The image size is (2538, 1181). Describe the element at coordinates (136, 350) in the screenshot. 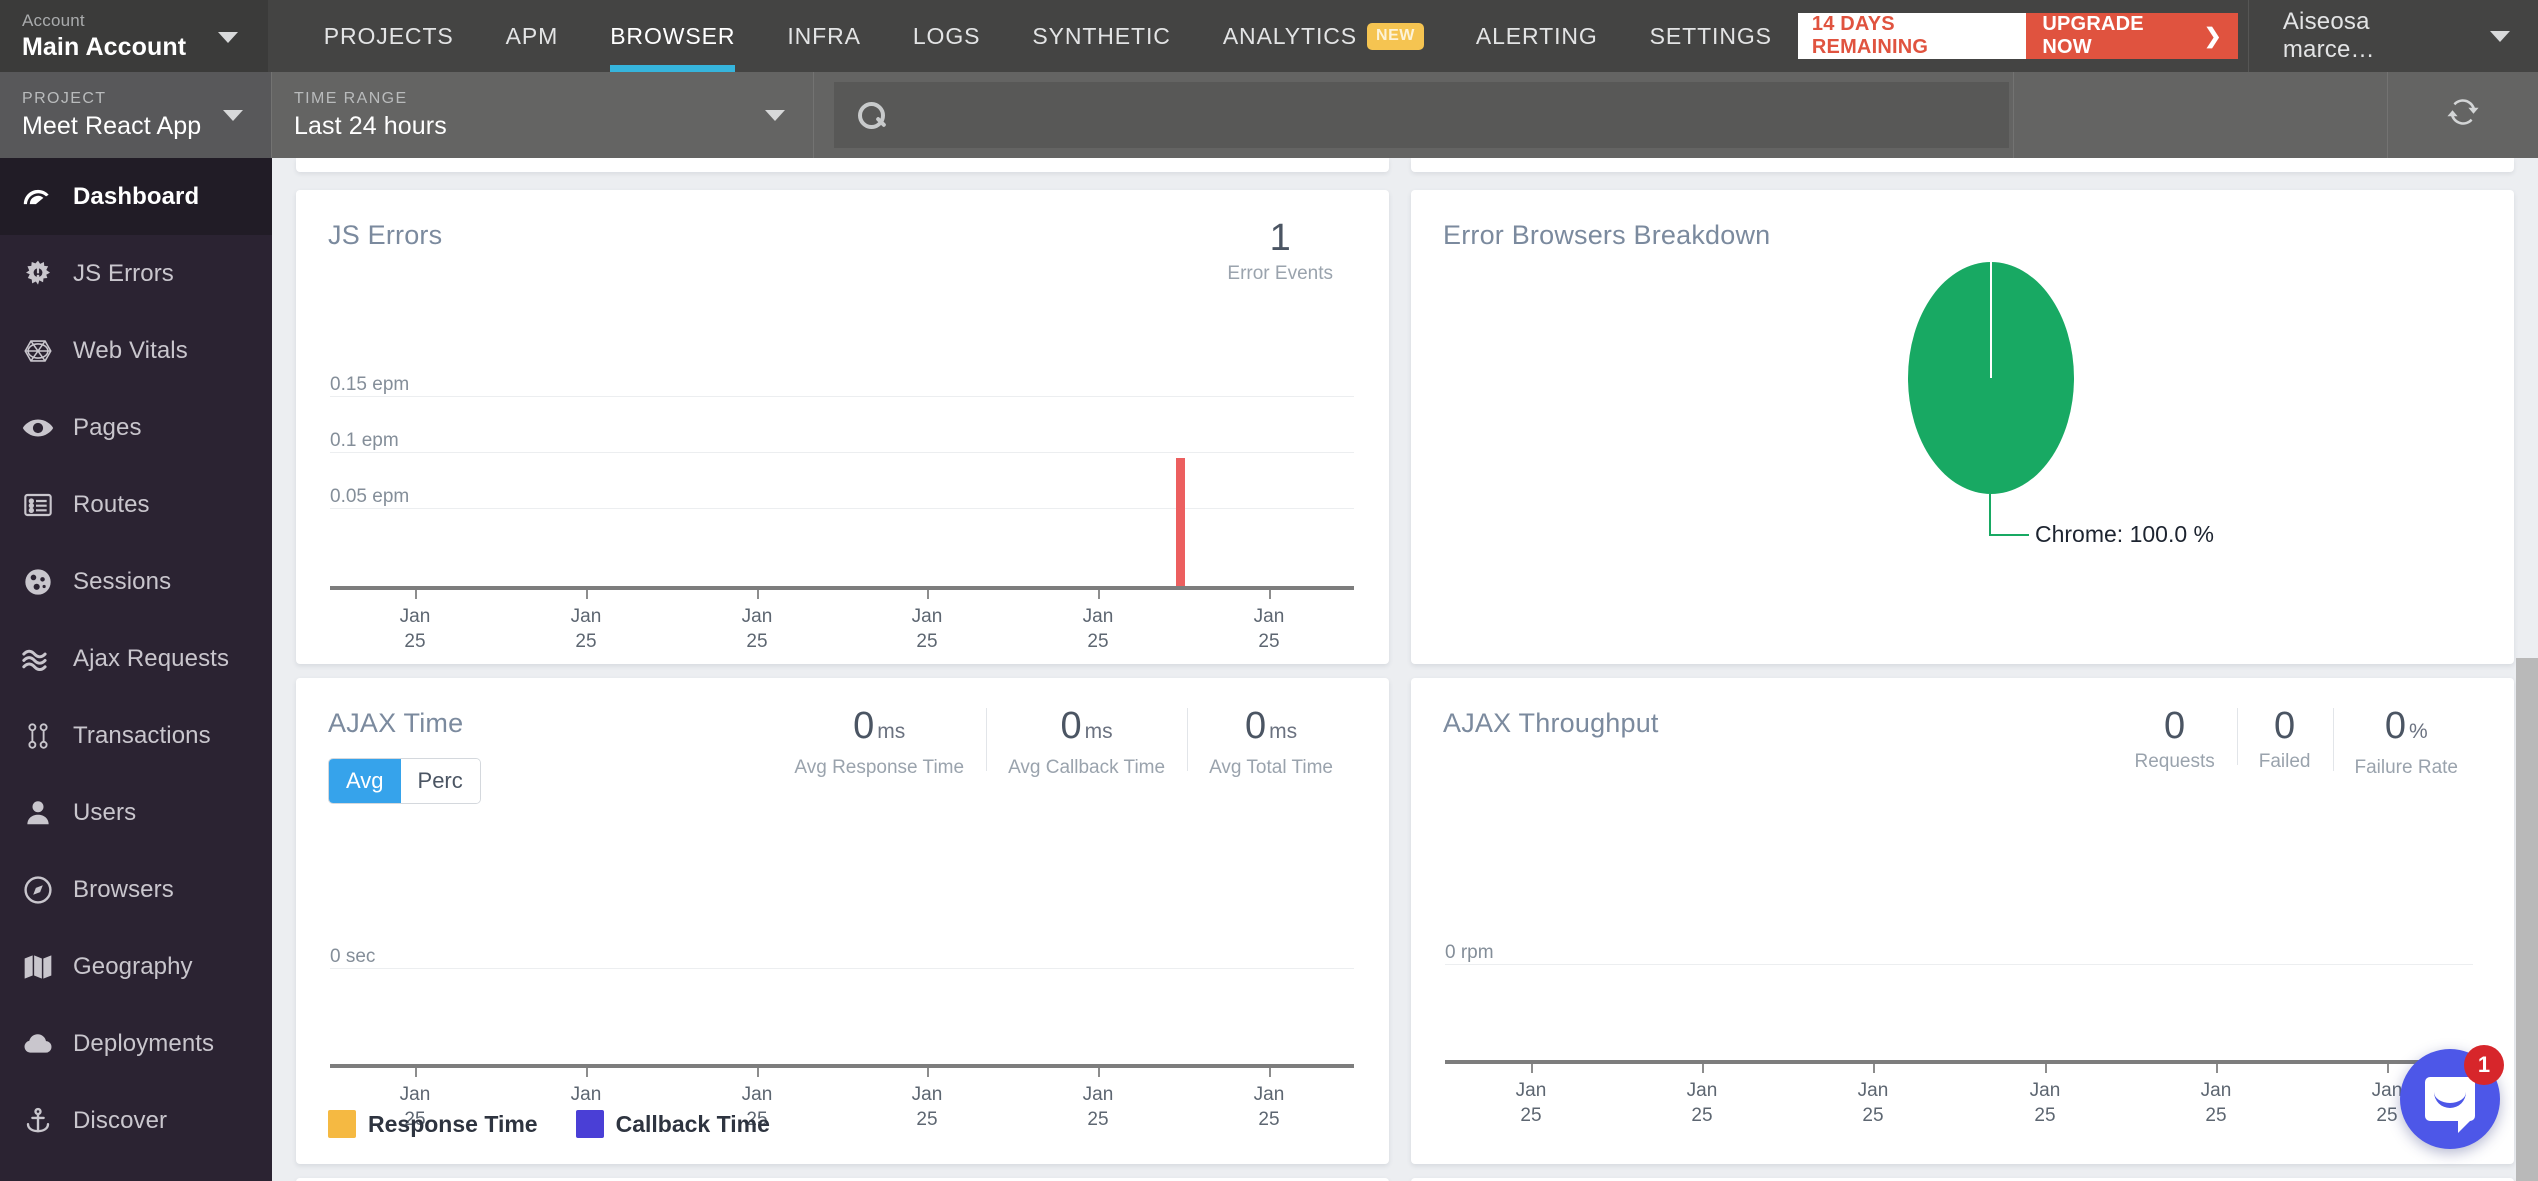

I see `sidebar-item-web-vitals: Web Vitals` at that location.